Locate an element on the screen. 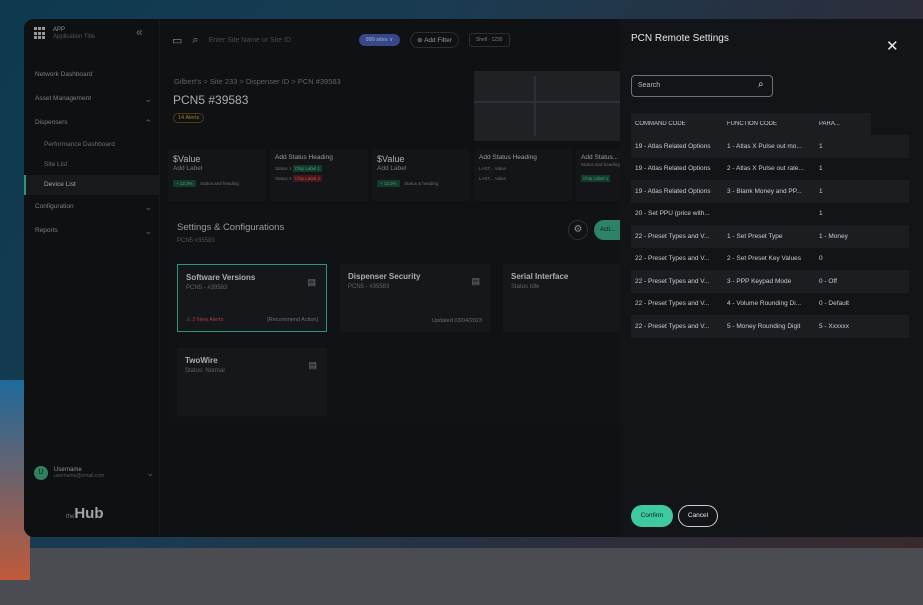  column-header-command-code: COMMAND CODE is located at coordinates (677, 124).